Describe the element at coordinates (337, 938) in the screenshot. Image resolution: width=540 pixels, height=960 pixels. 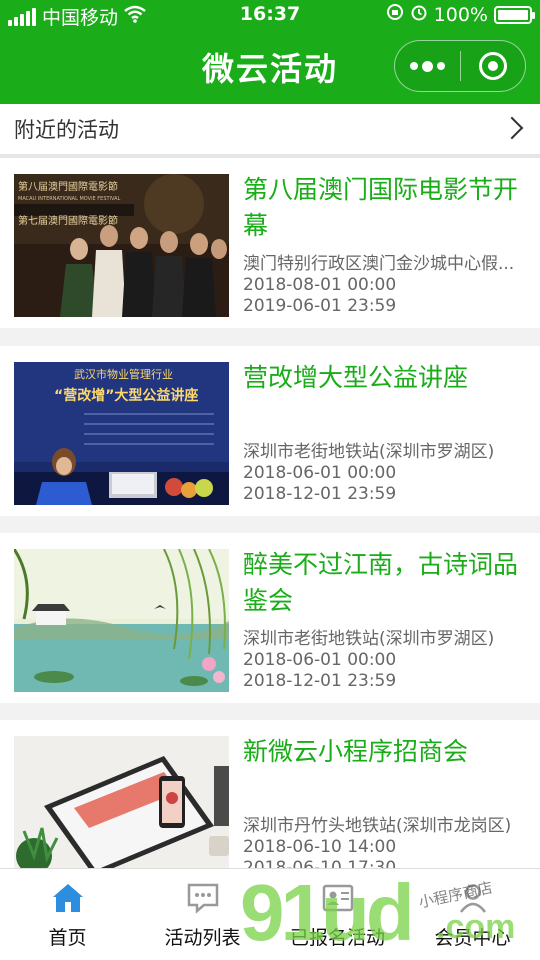
I see `tab-label: 已报名活动` at that location.